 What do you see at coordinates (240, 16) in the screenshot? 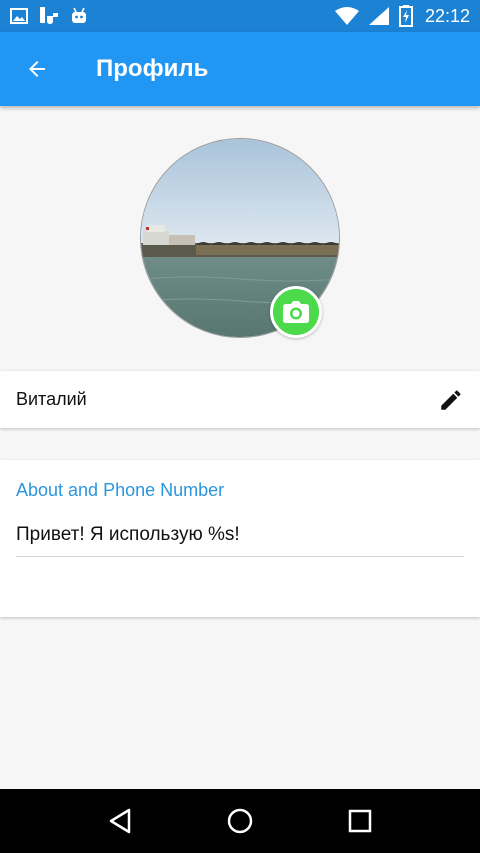
I see `status-bar: 22:12` at bounding box center [240, 16].